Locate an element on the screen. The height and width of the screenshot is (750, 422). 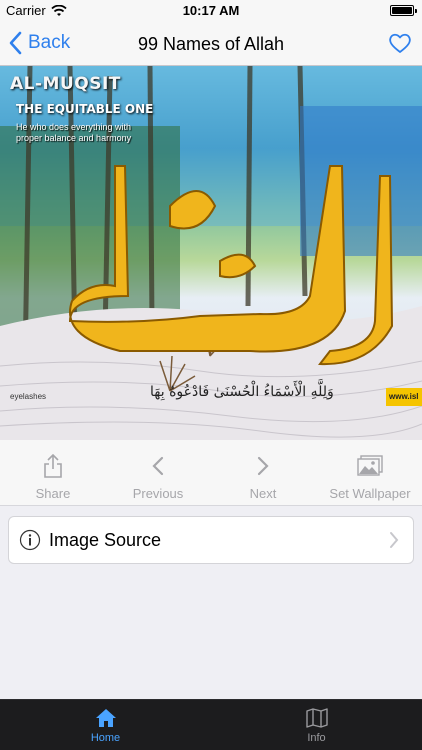
navigation-bar: Back 99 Names of Allah is located at coordinates (211, 44).